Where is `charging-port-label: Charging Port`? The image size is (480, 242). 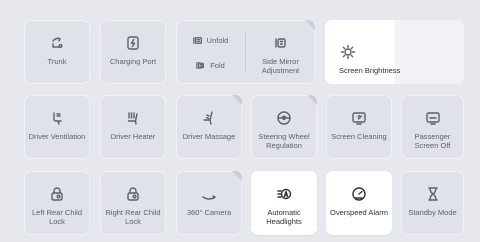 charging-port-label: Charging Port is located at coordinates (133, 61).